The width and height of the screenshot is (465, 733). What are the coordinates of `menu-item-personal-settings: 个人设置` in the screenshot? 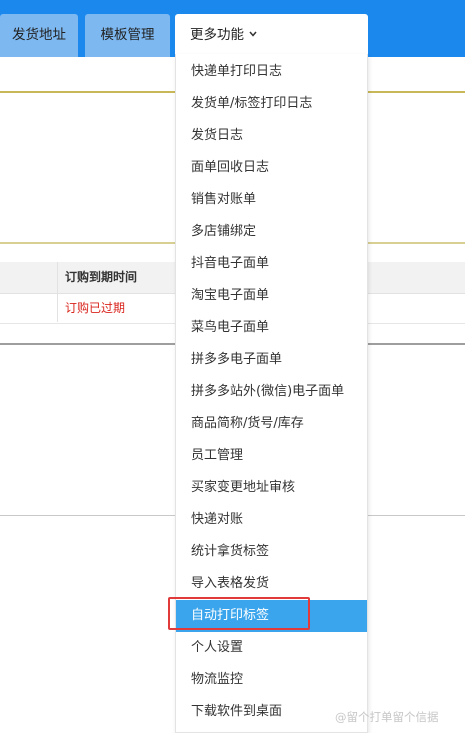 It's located at (271, 648).